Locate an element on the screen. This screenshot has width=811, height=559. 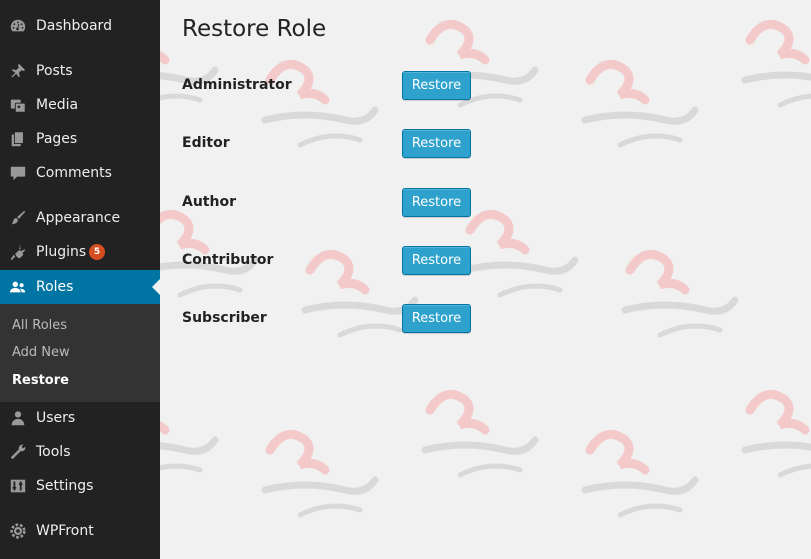
menu-label: Roles is located at coordinates (55, 287).